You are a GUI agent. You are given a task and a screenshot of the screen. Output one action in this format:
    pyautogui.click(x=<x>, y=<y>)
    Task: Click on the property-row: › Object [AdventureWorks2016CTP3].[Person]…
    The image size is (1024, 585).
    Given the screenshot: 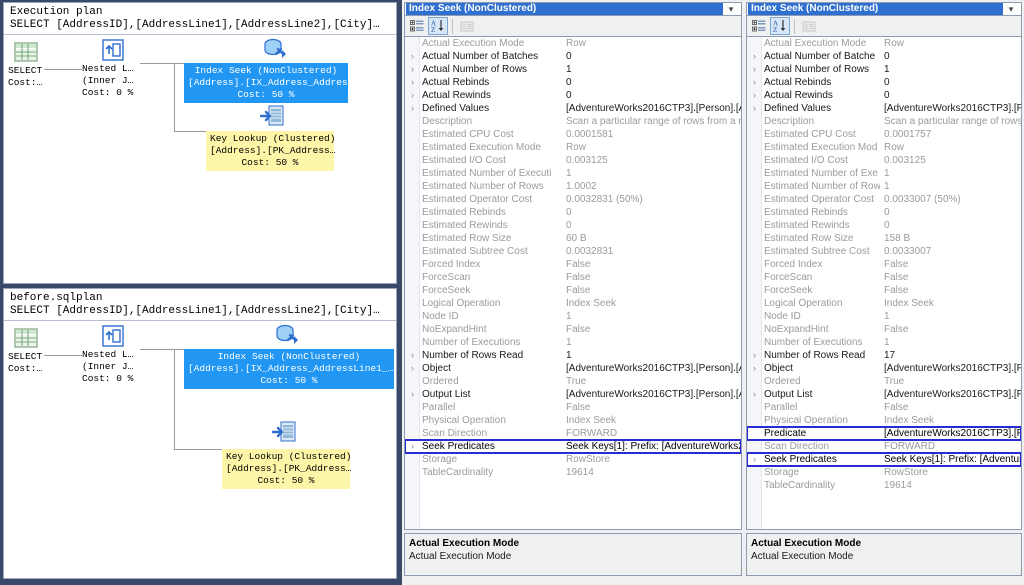 What is the action you would take?
    pyautogui.click(x=573, y=368)
    